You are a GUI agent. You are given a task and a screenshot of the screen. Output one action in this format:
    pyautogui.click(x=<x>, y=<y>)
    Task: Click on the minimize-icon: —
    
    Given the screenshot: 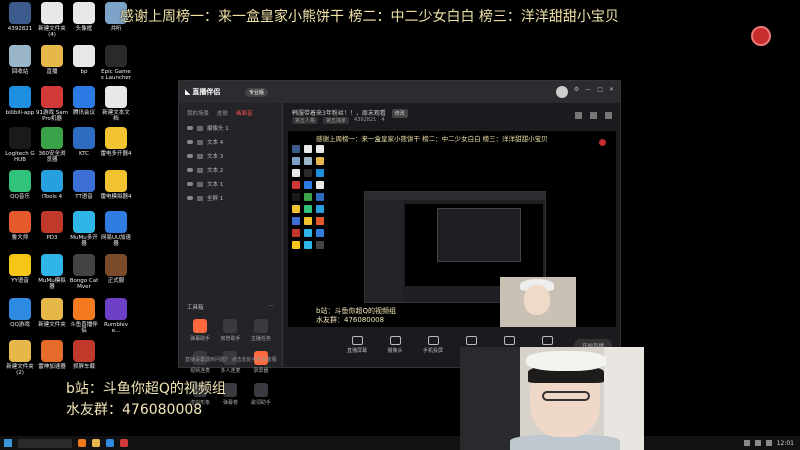 What is the action you would take?
    pyautogui.click(x=588, y=92)
    